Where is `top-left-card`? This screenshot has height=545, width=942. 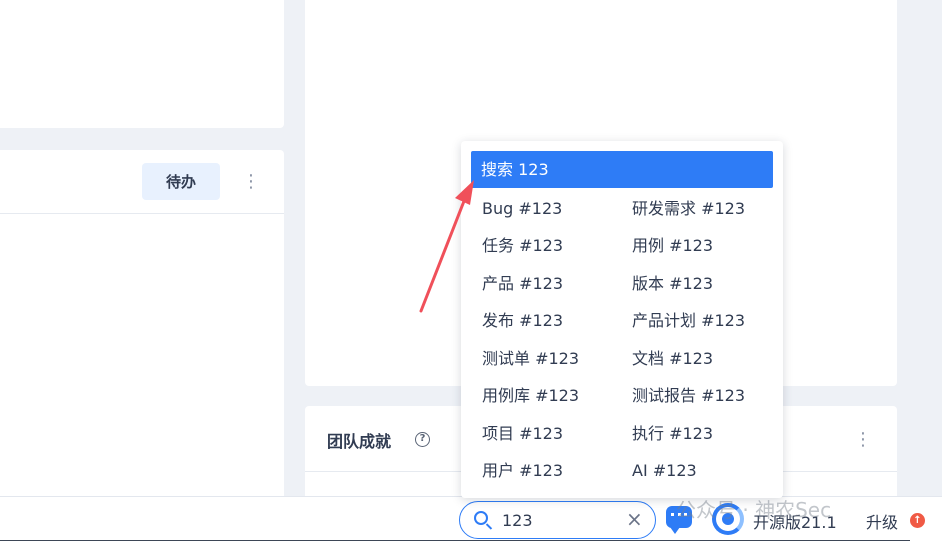 top-left-card is located at coordinates (142, 64).